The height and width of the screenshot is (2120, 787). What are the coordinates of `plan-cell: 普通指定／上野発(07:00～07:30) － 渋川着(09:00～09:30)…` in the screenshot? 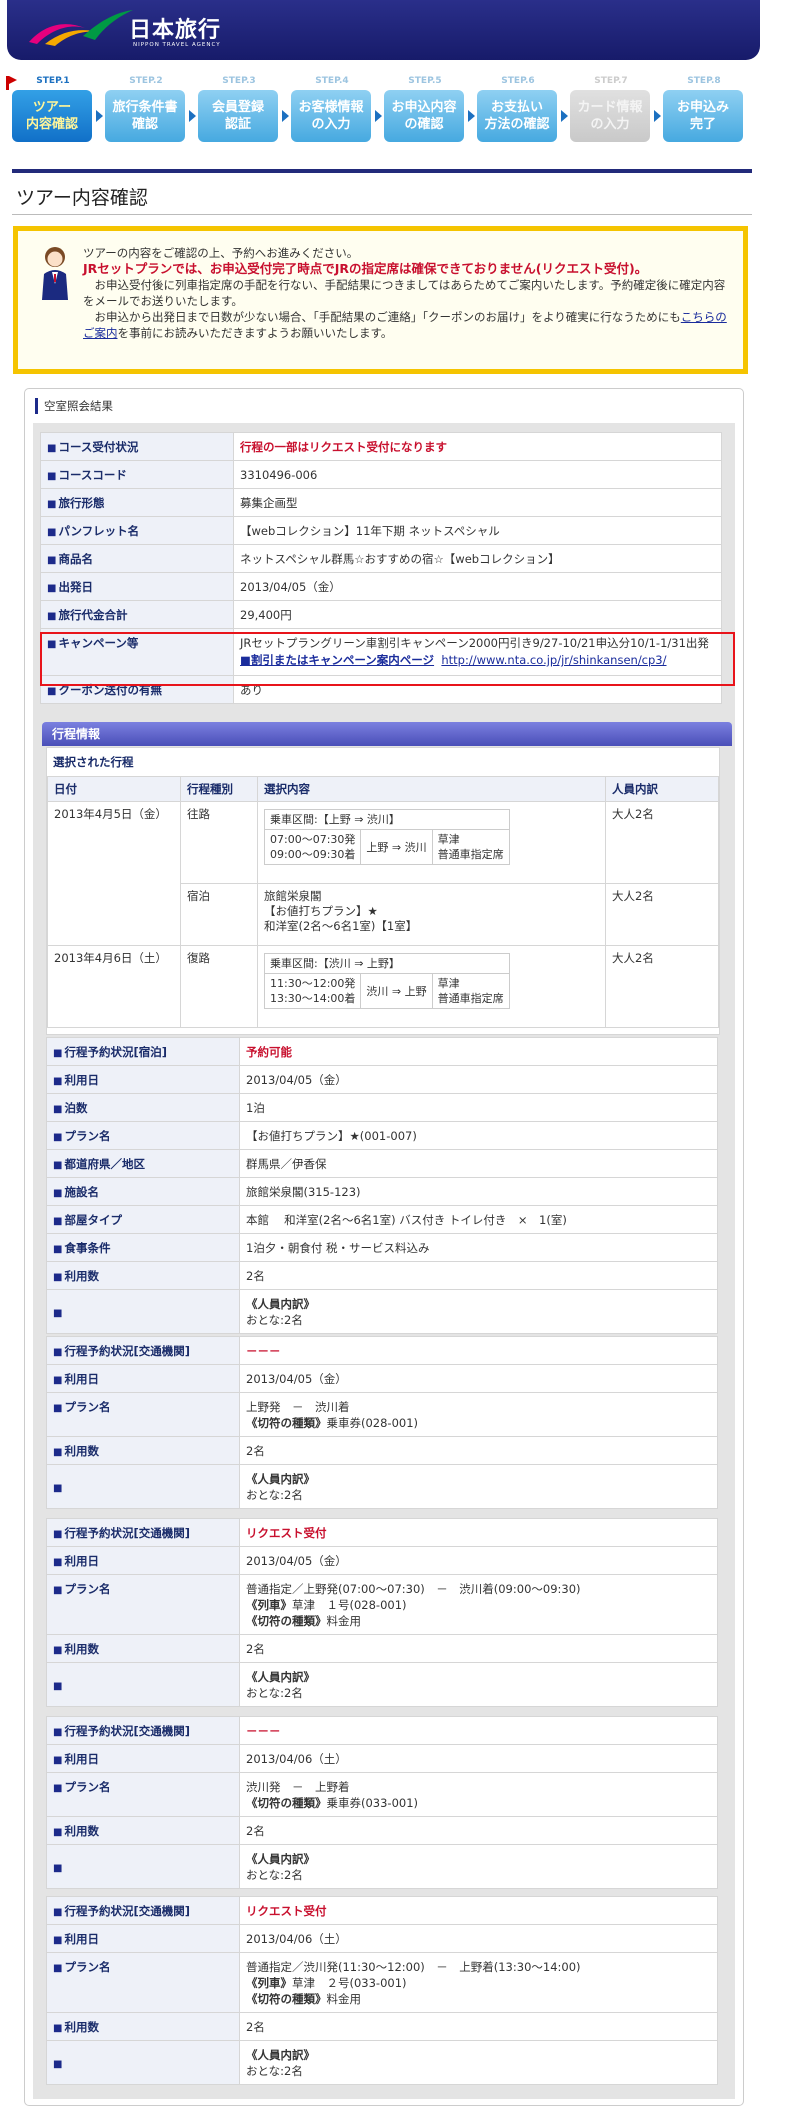 It's located at (478, 1604).